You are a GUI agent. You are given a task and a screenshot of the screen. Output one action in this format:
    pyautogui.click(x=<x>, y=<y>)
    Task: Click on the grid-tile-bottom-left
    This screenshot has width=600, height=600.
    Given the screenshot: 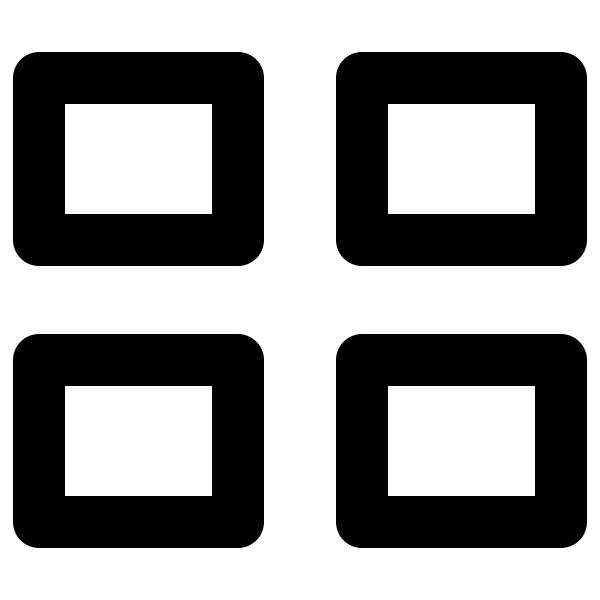 What is the action you would take?
    pyautogui.click(x=138, y=441)
    